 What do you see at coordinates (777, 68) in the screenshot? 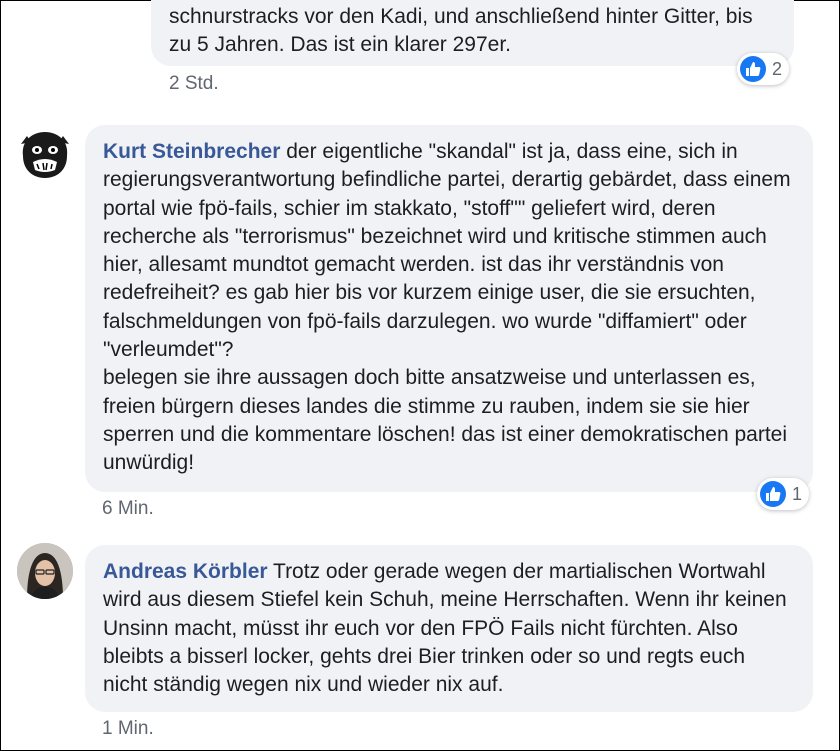
I see `reaction-count: 2` at bounding box center [777, 68].